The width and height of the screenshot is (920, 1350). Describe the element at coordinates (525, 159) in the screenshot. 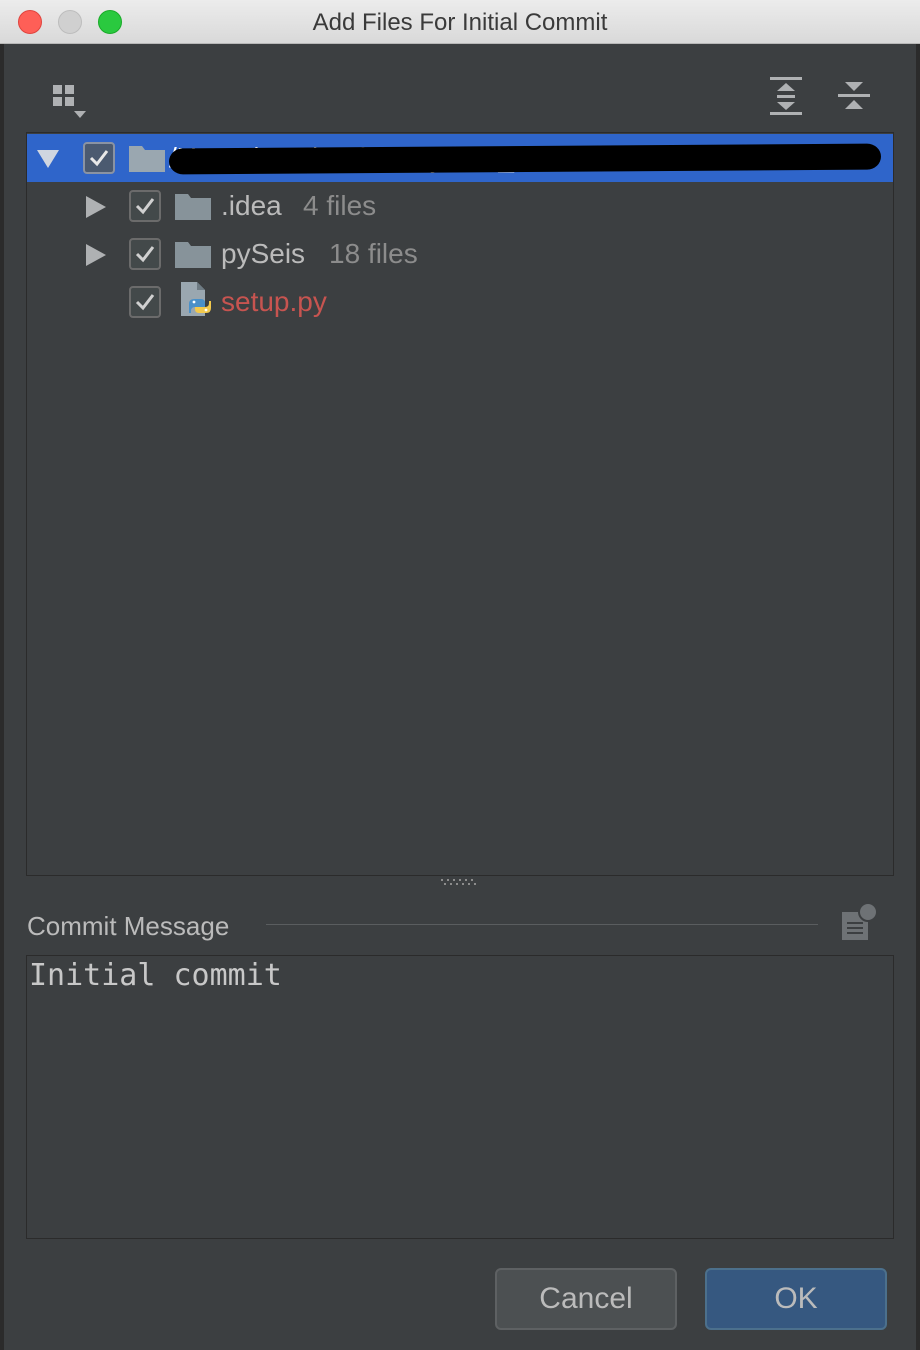

I see `redaction-mark` at that location.